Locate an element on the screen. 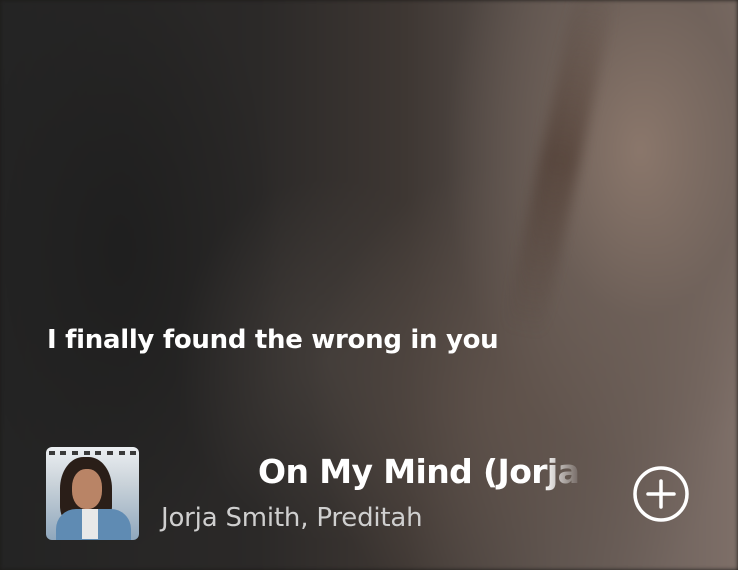 This screenshot has width=738, height=570. track-title: On My Mind (Jorja Smith X Preditah) is located at coordinates (420, 471).